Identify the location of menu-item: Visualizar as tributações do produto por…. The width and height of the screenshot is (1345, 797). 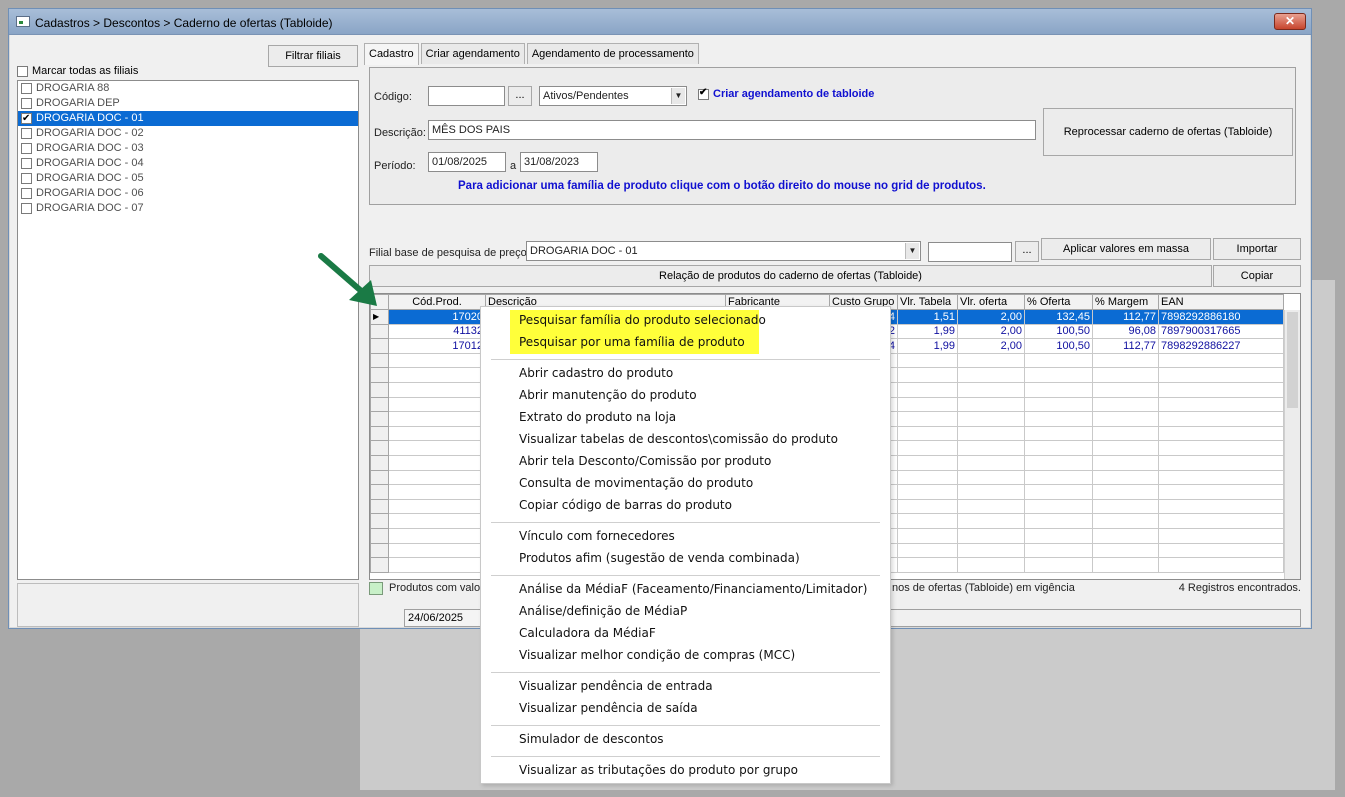
(658, 770).